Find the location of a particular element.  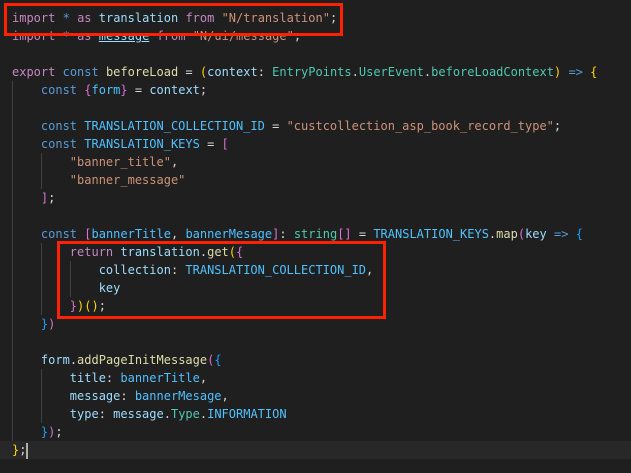

code-line: type: message.Type.INFORMATION is located at coordinates (315, 414).